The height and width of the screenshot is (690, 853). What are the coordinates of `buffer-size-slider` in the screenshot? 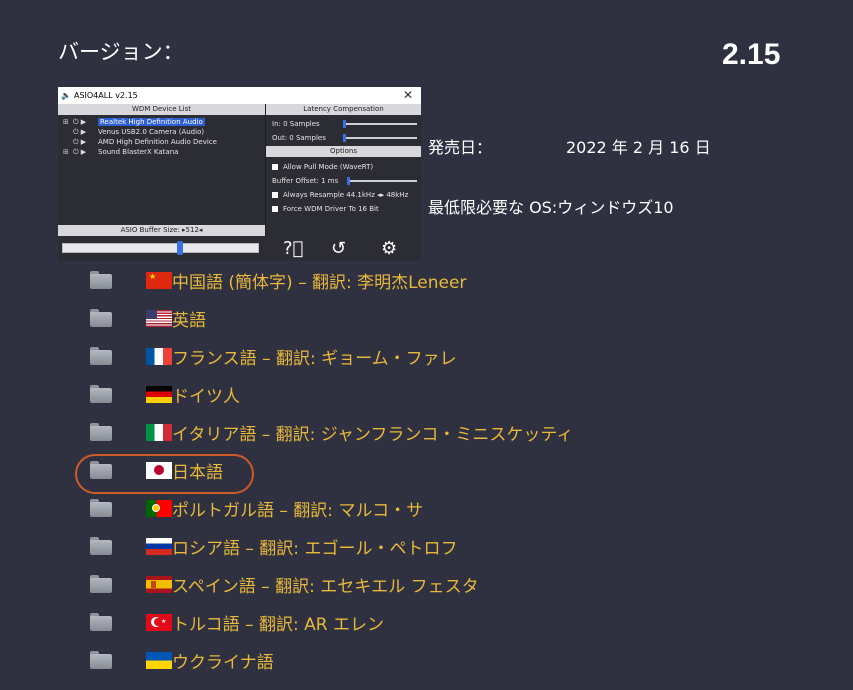 It's located at (160, 248).